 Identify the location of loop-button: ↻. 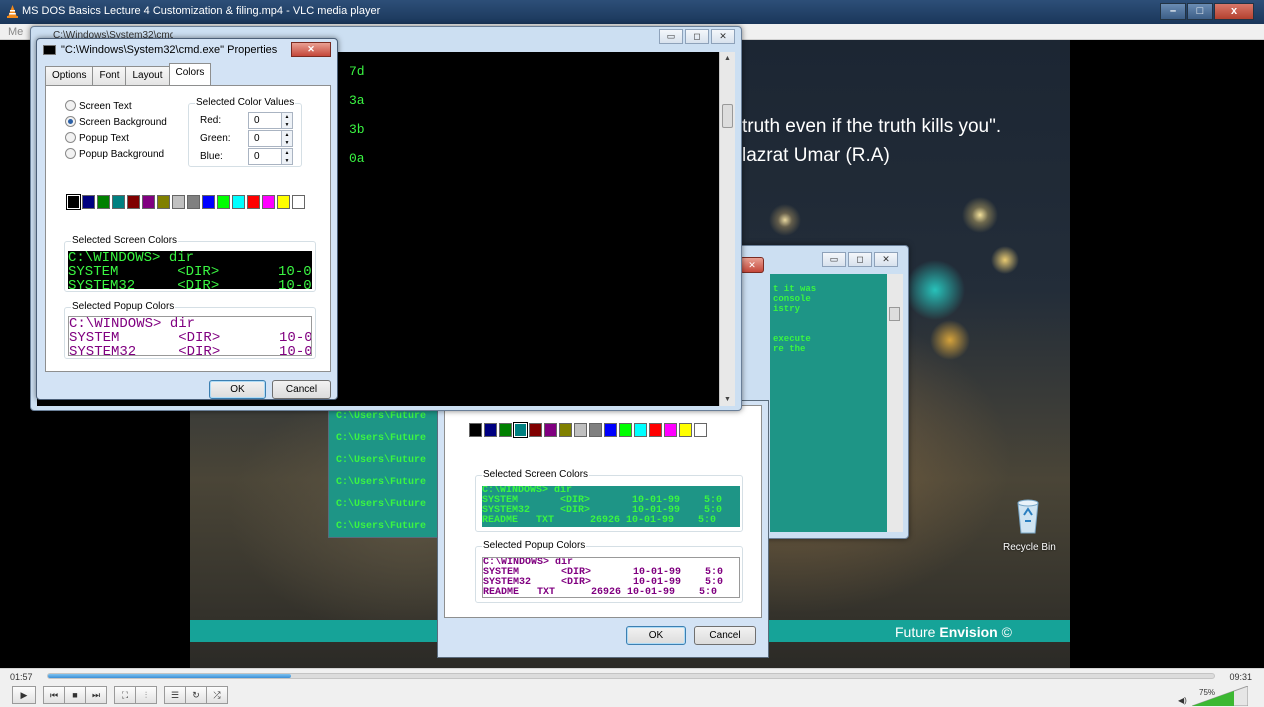
(196, 695).